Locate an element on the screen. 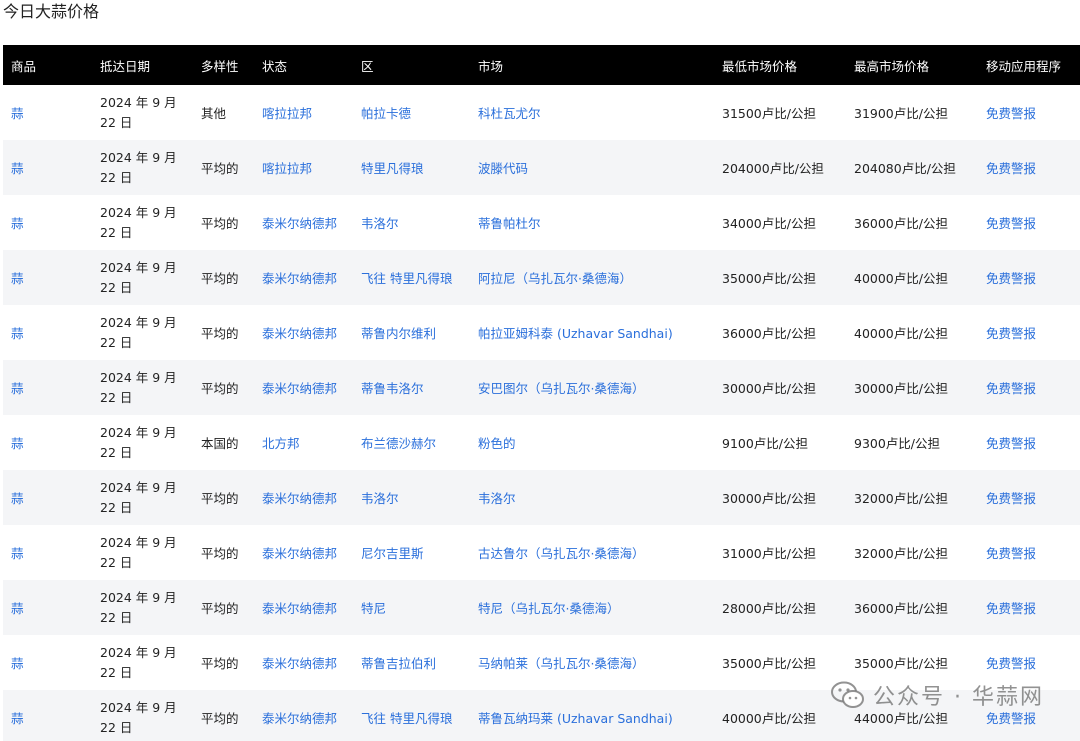 This screenshot has height=741, width=1080. cell-min-price: 204000卢比/公担 is located at coordinates (773, 168).